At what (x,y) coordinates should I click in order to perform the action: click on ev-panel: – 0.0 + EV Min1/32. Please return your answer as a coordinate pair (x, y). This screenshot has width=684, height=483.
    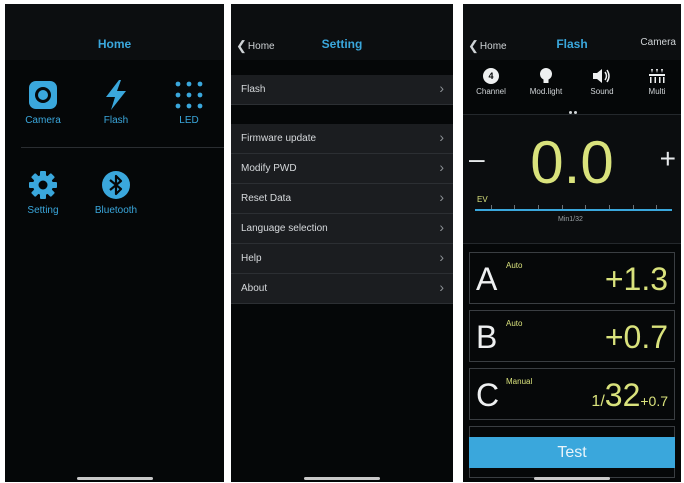
    Looking at the image, I should click on (572, 179).